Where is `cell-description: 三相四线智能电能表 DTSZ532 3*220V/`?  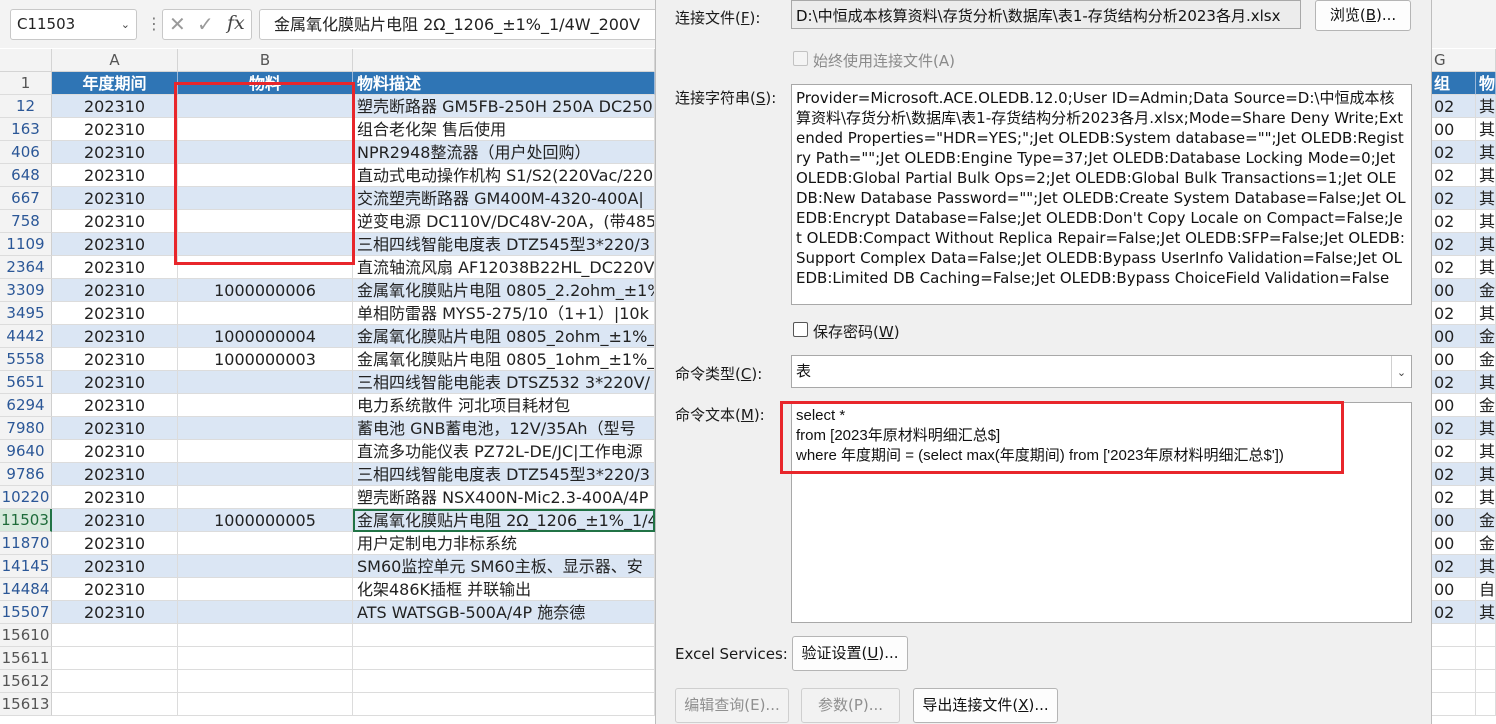 cell-description: 三相四线智能电能表 DTSZ532 3*220V/ is located at coordinates (504, 382).